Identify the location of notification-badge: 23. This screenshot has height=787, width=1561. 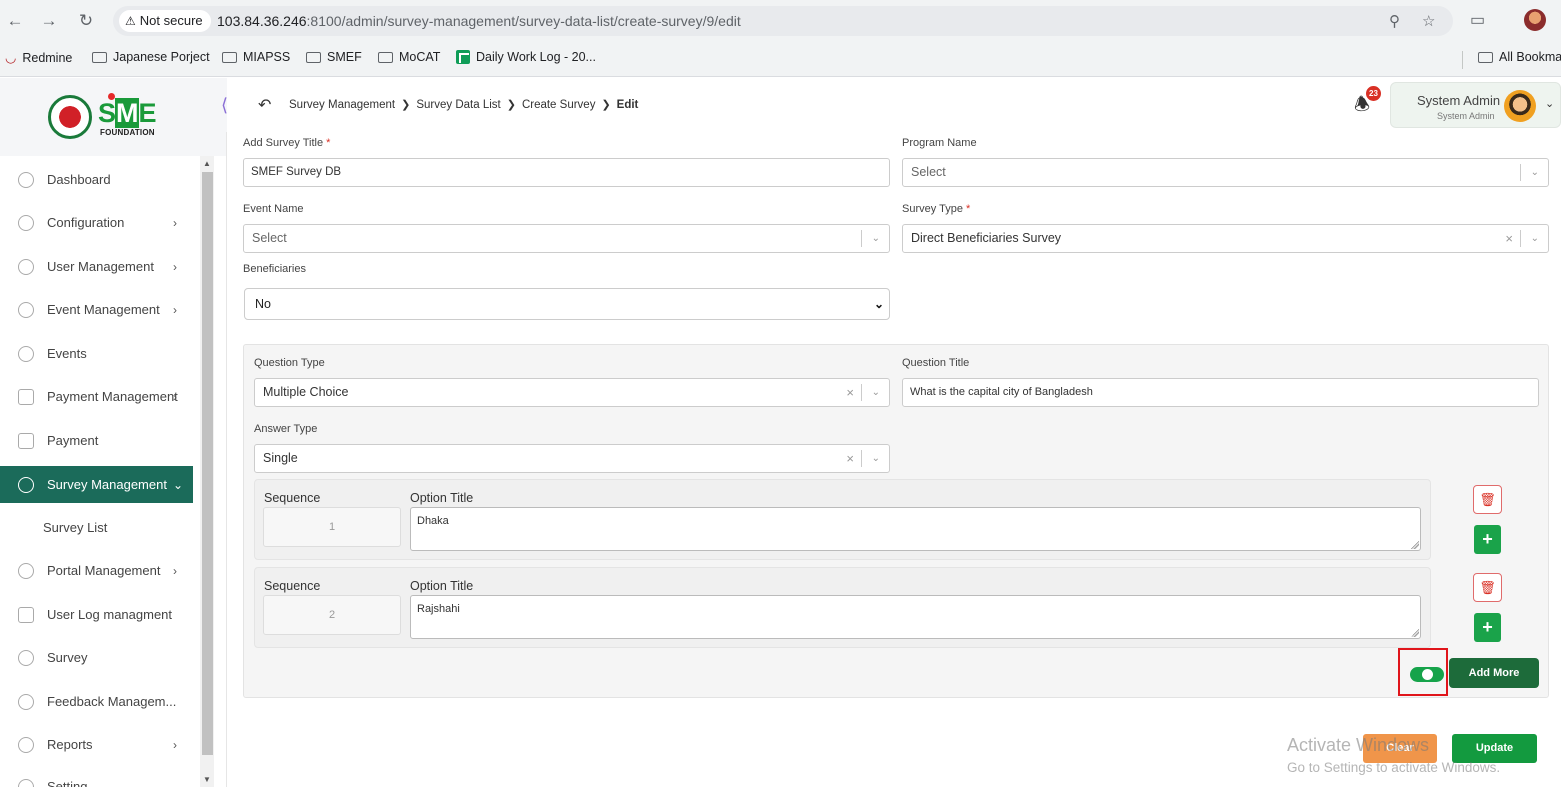
(1373, 93).